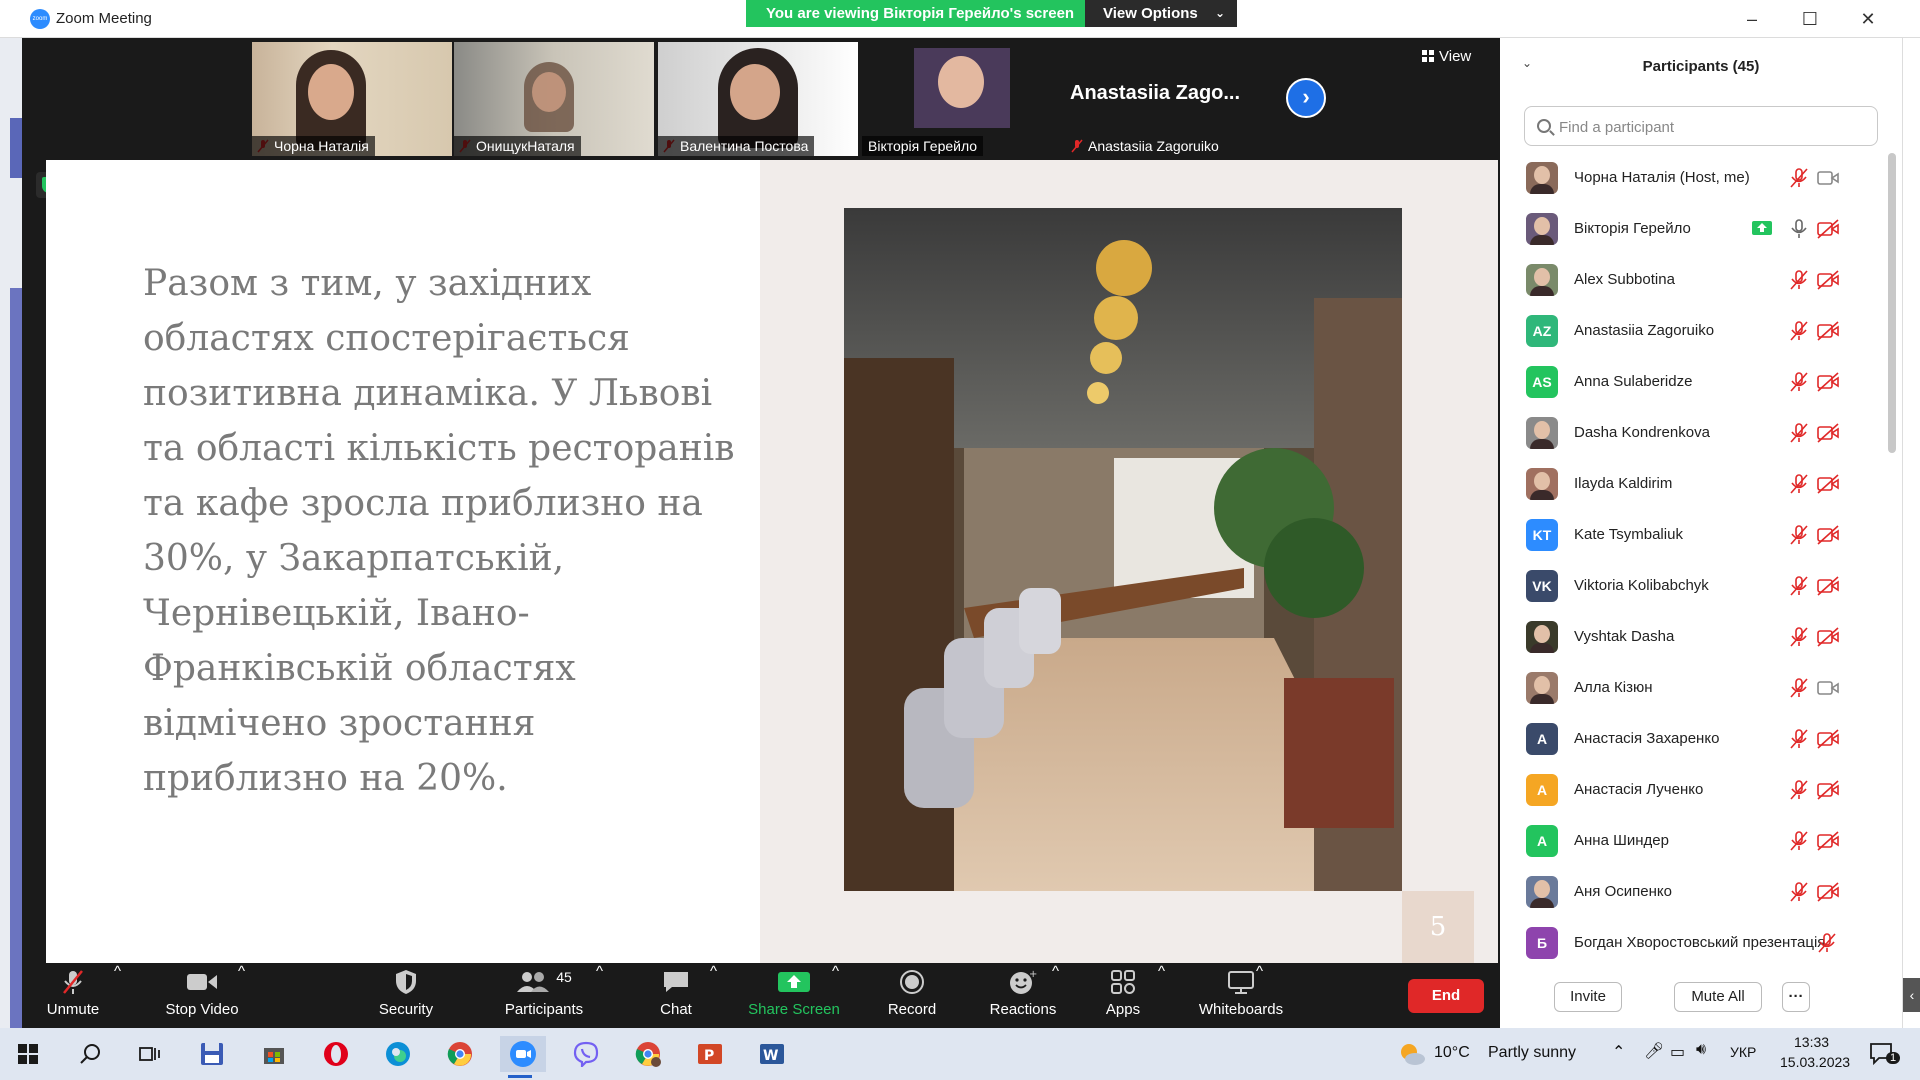 The width and height of the screenshot is (1920, 1080). I want to click on video-thumbnail: Anastasiia Zago... Anastasiia Zagoruiko, so click(1166, 99).